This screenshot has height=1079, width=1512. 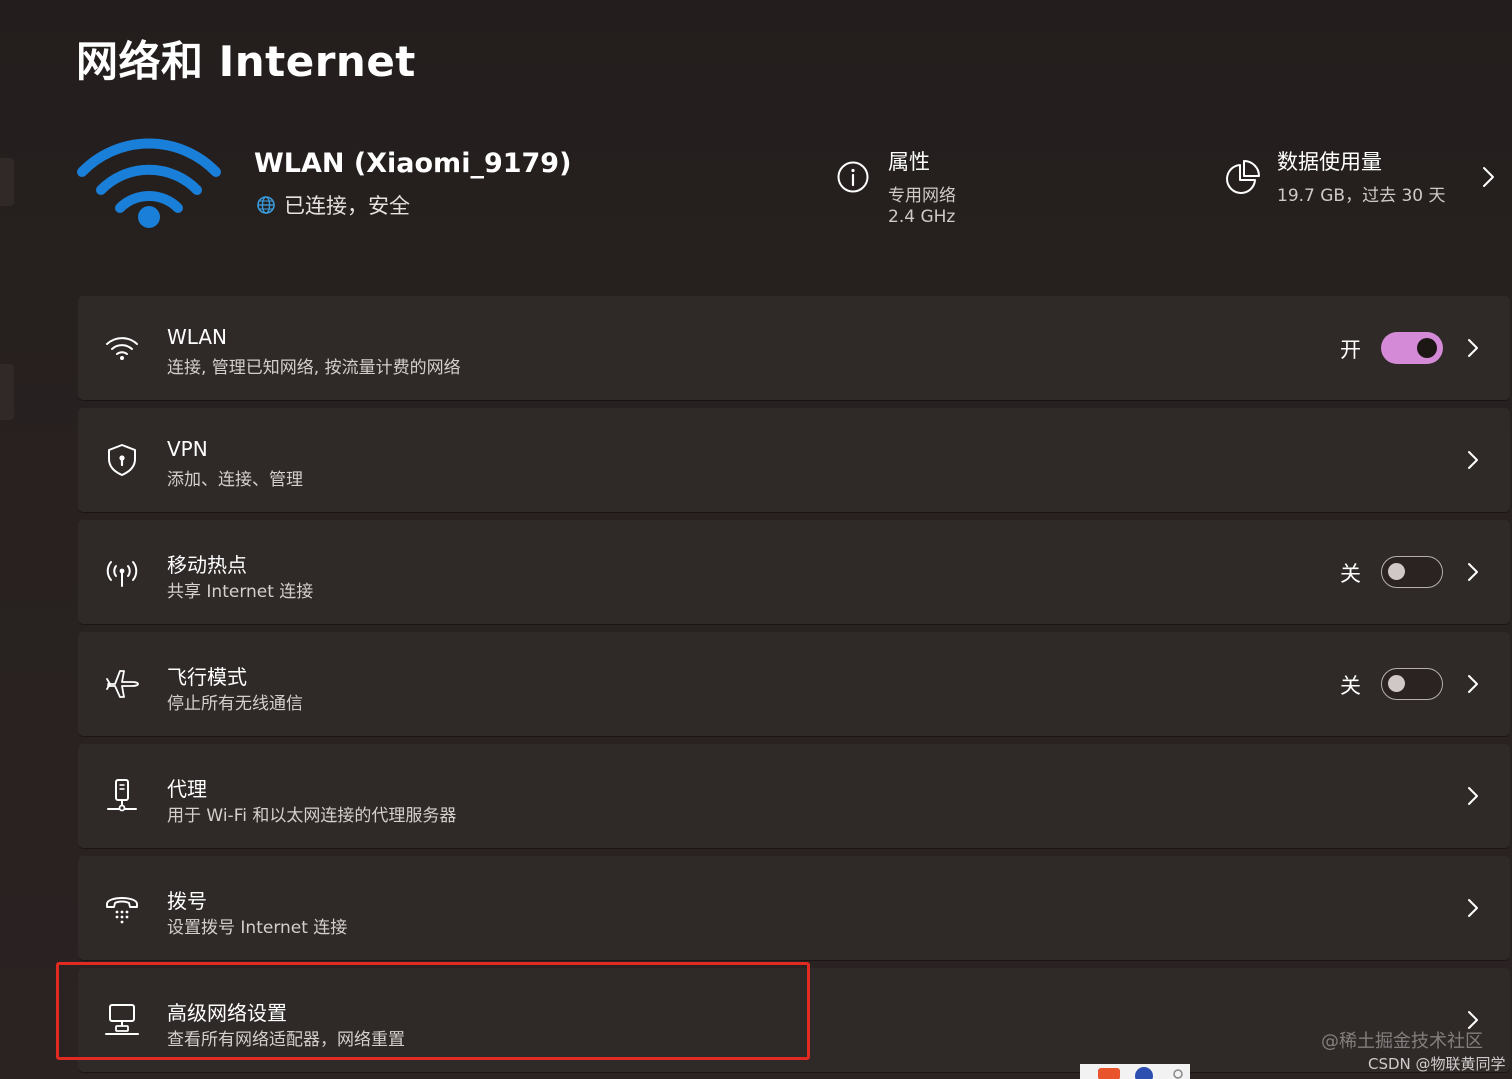 I want to click on info-icon, so click(x=853, y=177).